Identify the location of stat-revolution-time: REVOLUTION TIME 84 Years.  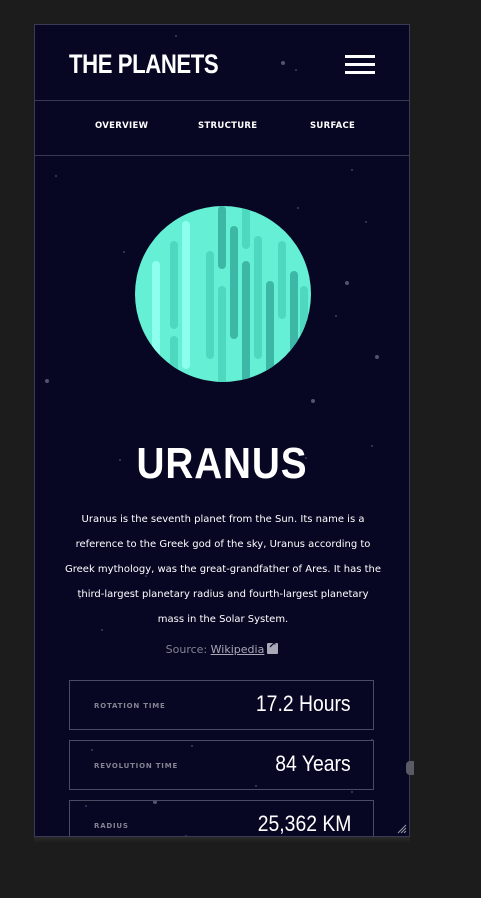
(221, 765).